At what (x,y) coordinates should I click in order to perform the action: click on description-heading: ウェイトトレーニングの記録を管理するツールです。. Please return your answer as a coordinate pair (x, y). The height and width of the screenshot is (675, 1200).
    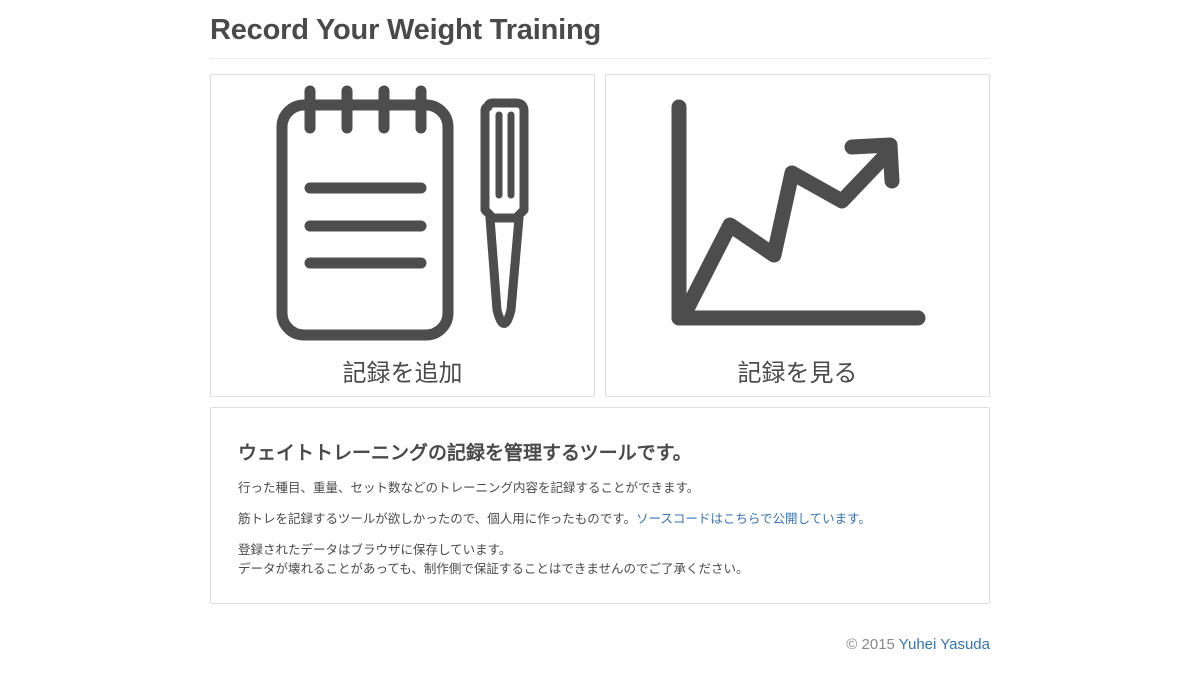
    Looking at the image, I should click on (465, 453).